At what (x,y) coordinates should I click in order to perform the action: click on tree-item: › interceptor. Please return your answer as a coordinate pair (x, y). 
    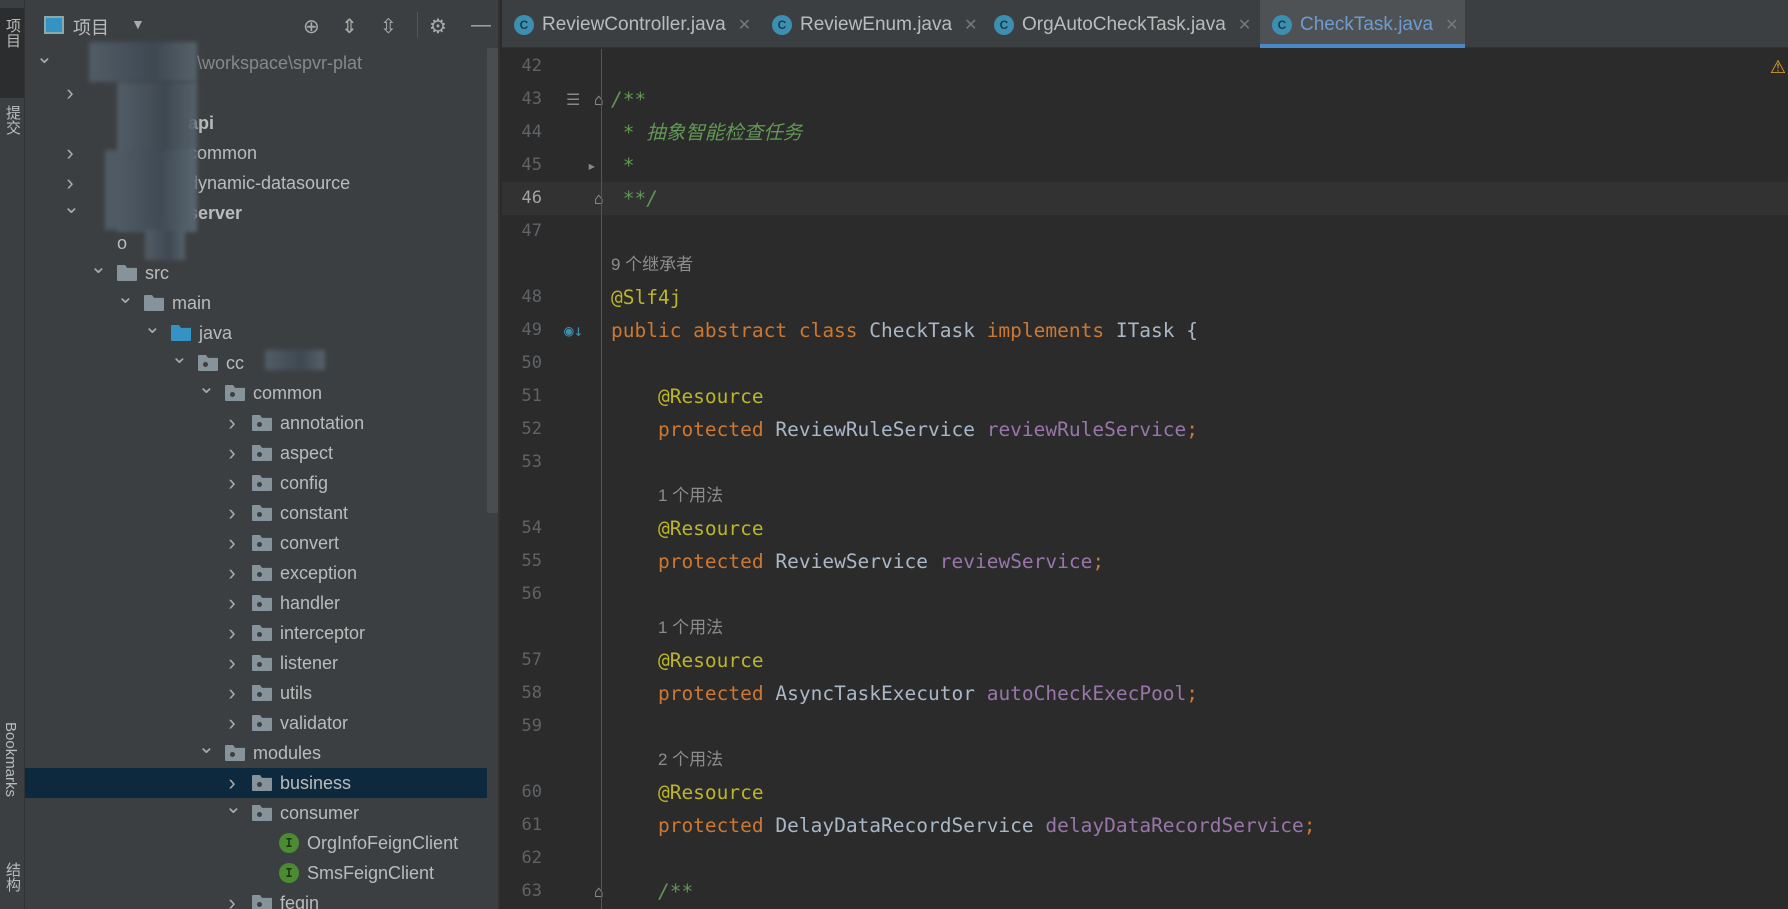
    Looking at the image, I should click on (256, 633).